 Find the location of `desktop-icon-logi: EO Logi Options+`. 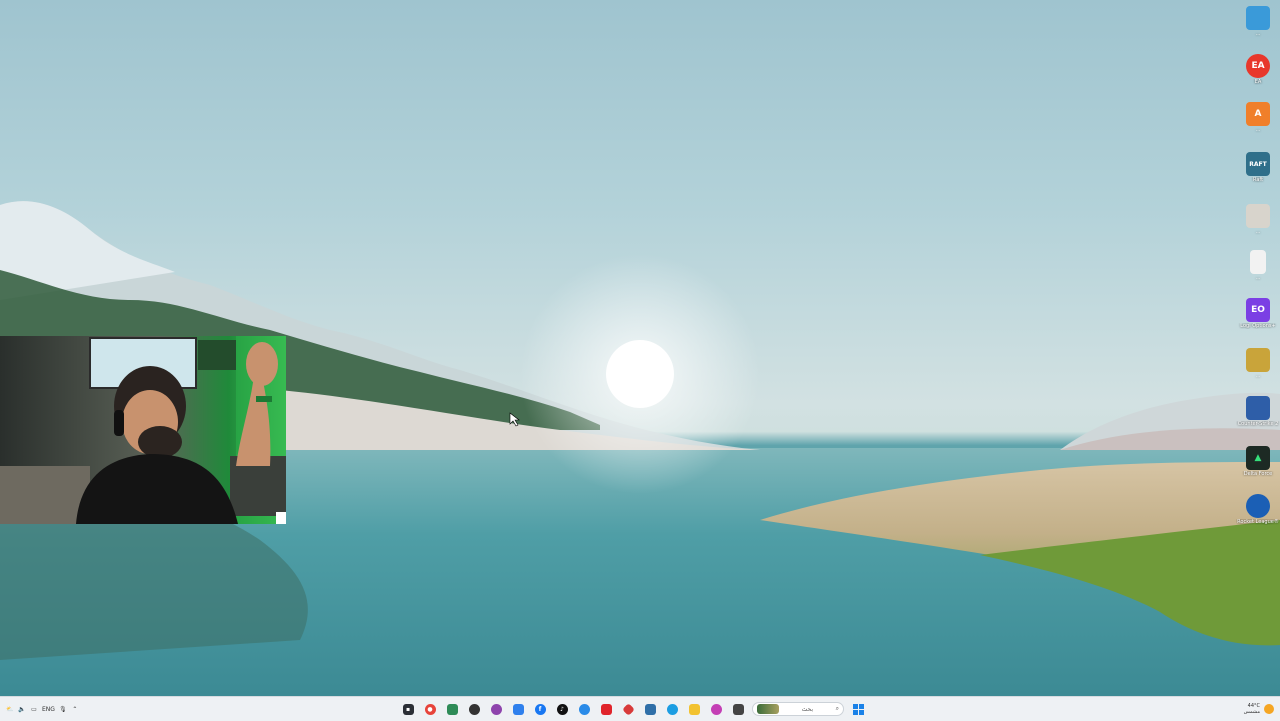

desktop-icon-logi: EO Logi Options+ is located at coordinates (1258, 321).